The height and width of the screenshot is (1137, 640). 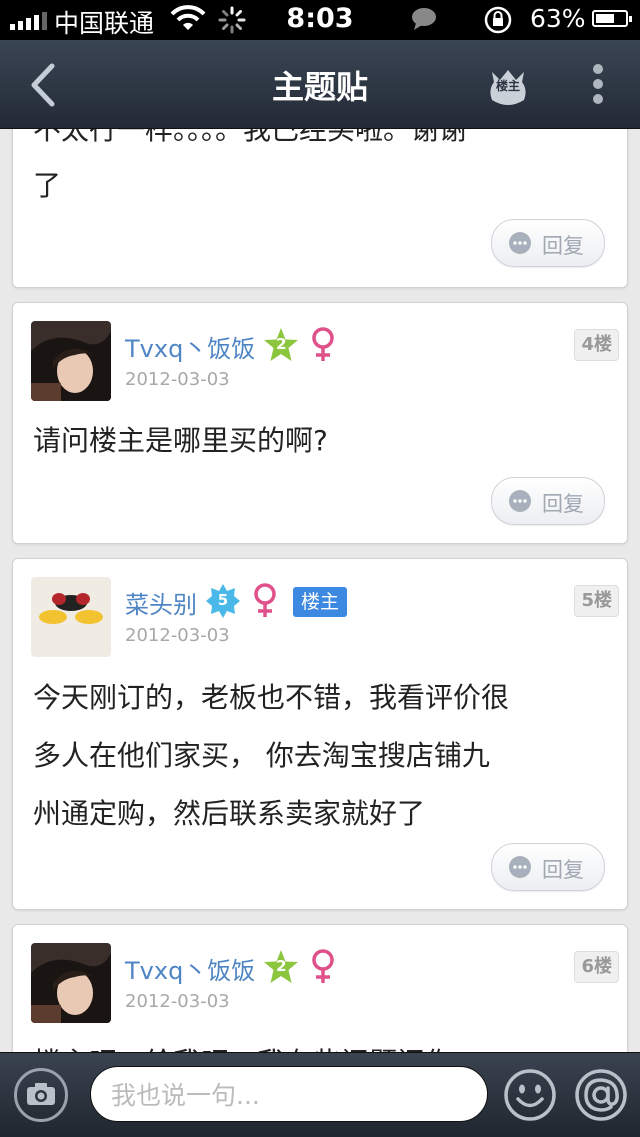 What do you see at coordinates (320, 988) in the screenshot?
I see `post-card: Tvxq丶饭饭 2 2012-03-03 6楼 楼主吧，给我吧，我有些问题问你` at bounding box center [320, 988].